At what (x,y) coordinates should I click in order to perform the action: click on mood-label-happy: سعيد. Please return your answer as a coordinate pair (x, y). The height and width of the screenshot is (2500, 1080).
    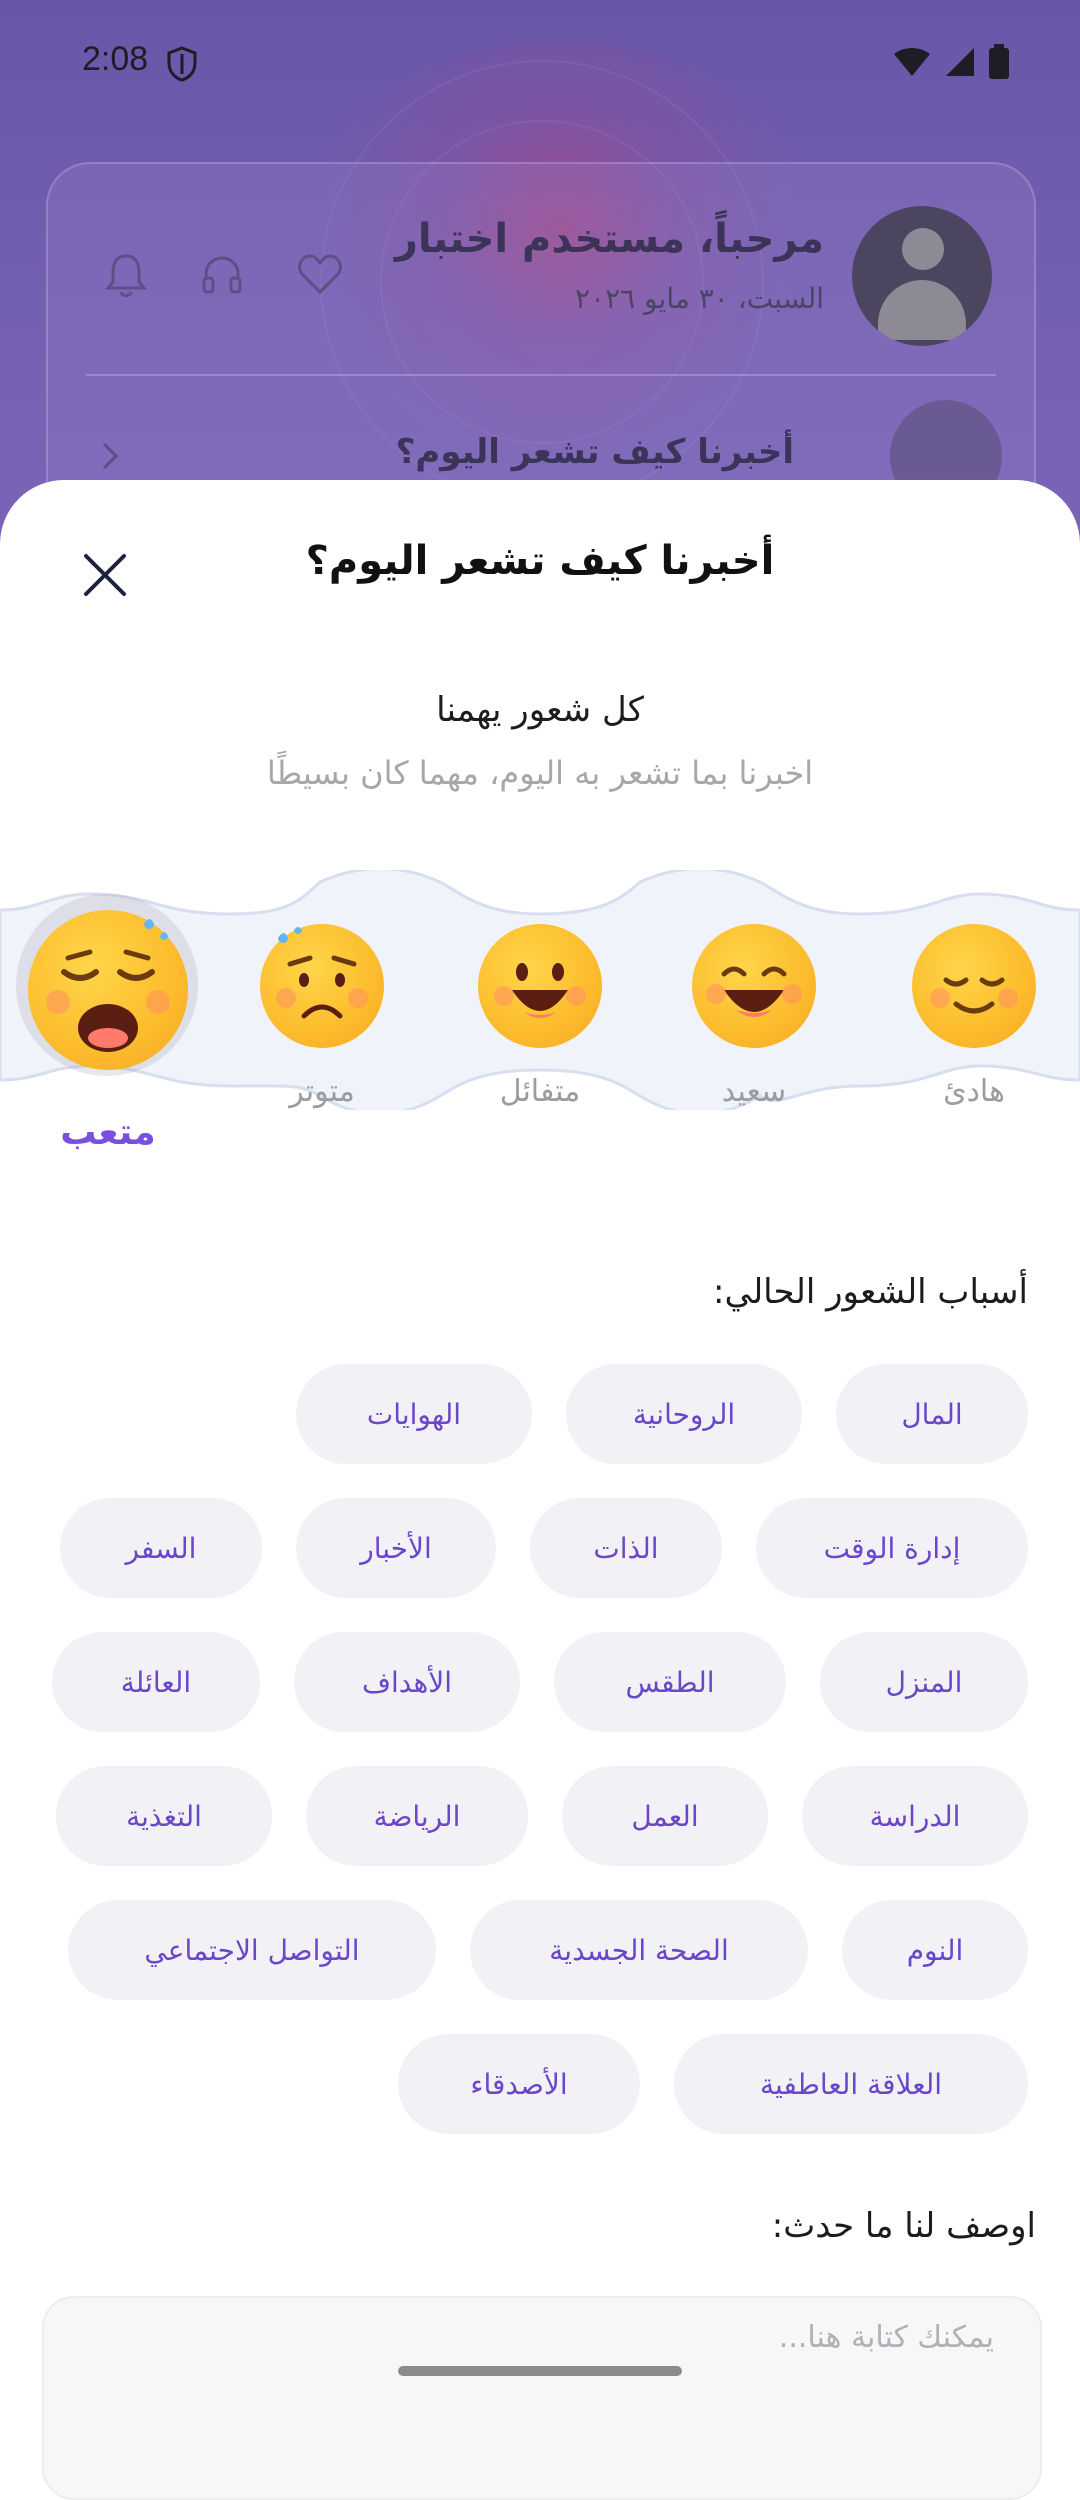
    Looking at the image, I should click on (754, 1091).